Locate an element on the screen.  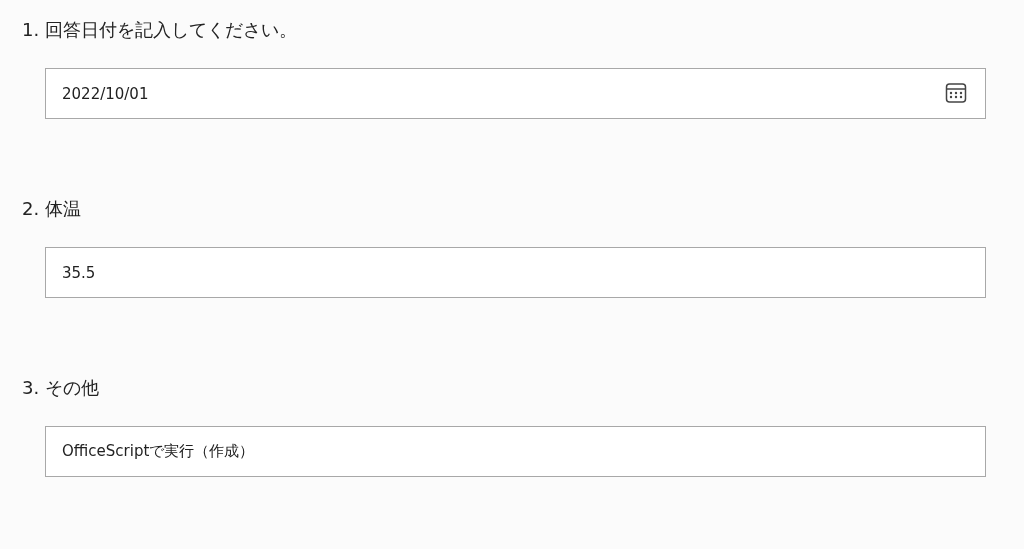
date-field: 2022/10/01 is located at coordinates (515, 93).